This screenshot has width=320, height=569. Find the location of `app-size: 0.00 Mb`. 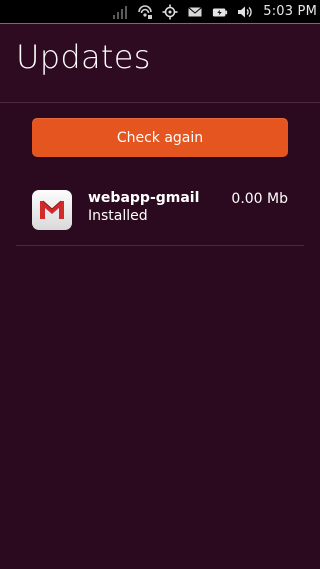

app-size: 0.00 Mb is located at coordinates (259, 199).